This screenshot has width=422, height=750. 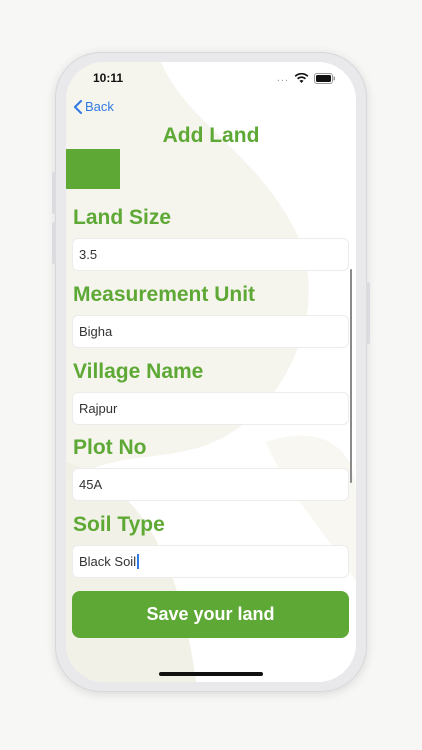 What do you see at coordinates (138, 561) in the screenshot?
I see `text-cursor` at bounding box center [138, 561].